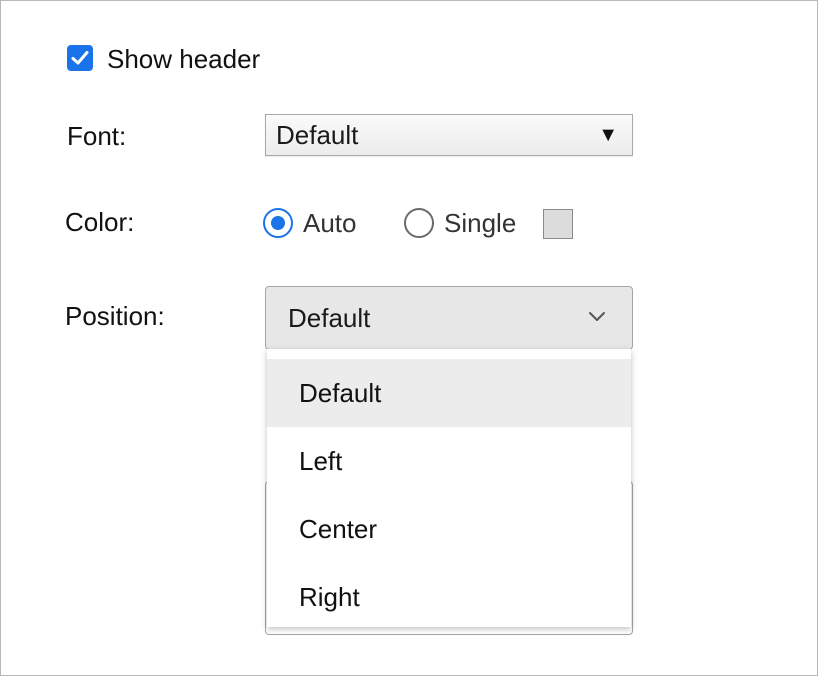 This screenshot has height=676, width=818. Describe the element at coordinates (183, 59) in the screenshot. I see `show-header-label: Show header` at that location.